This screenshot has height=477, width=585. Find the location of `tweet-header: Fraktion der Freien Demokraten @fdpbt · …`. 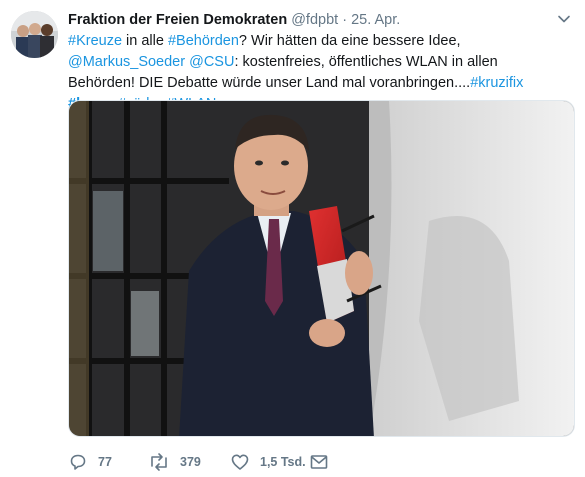

tweet-header: Fraktion der Freien Demokraten @fdpbt · … is located at coordinates (234, 20).